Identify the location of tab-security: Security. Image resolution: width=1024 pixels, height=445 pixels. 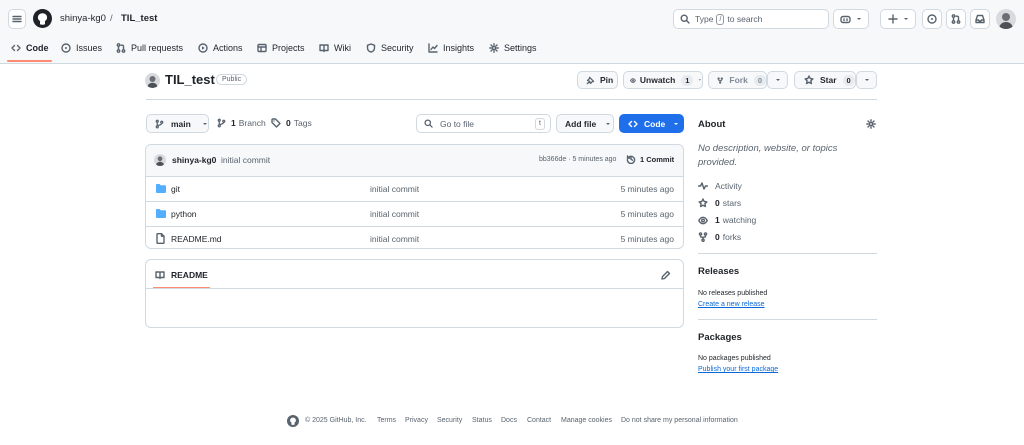
(390, 48).